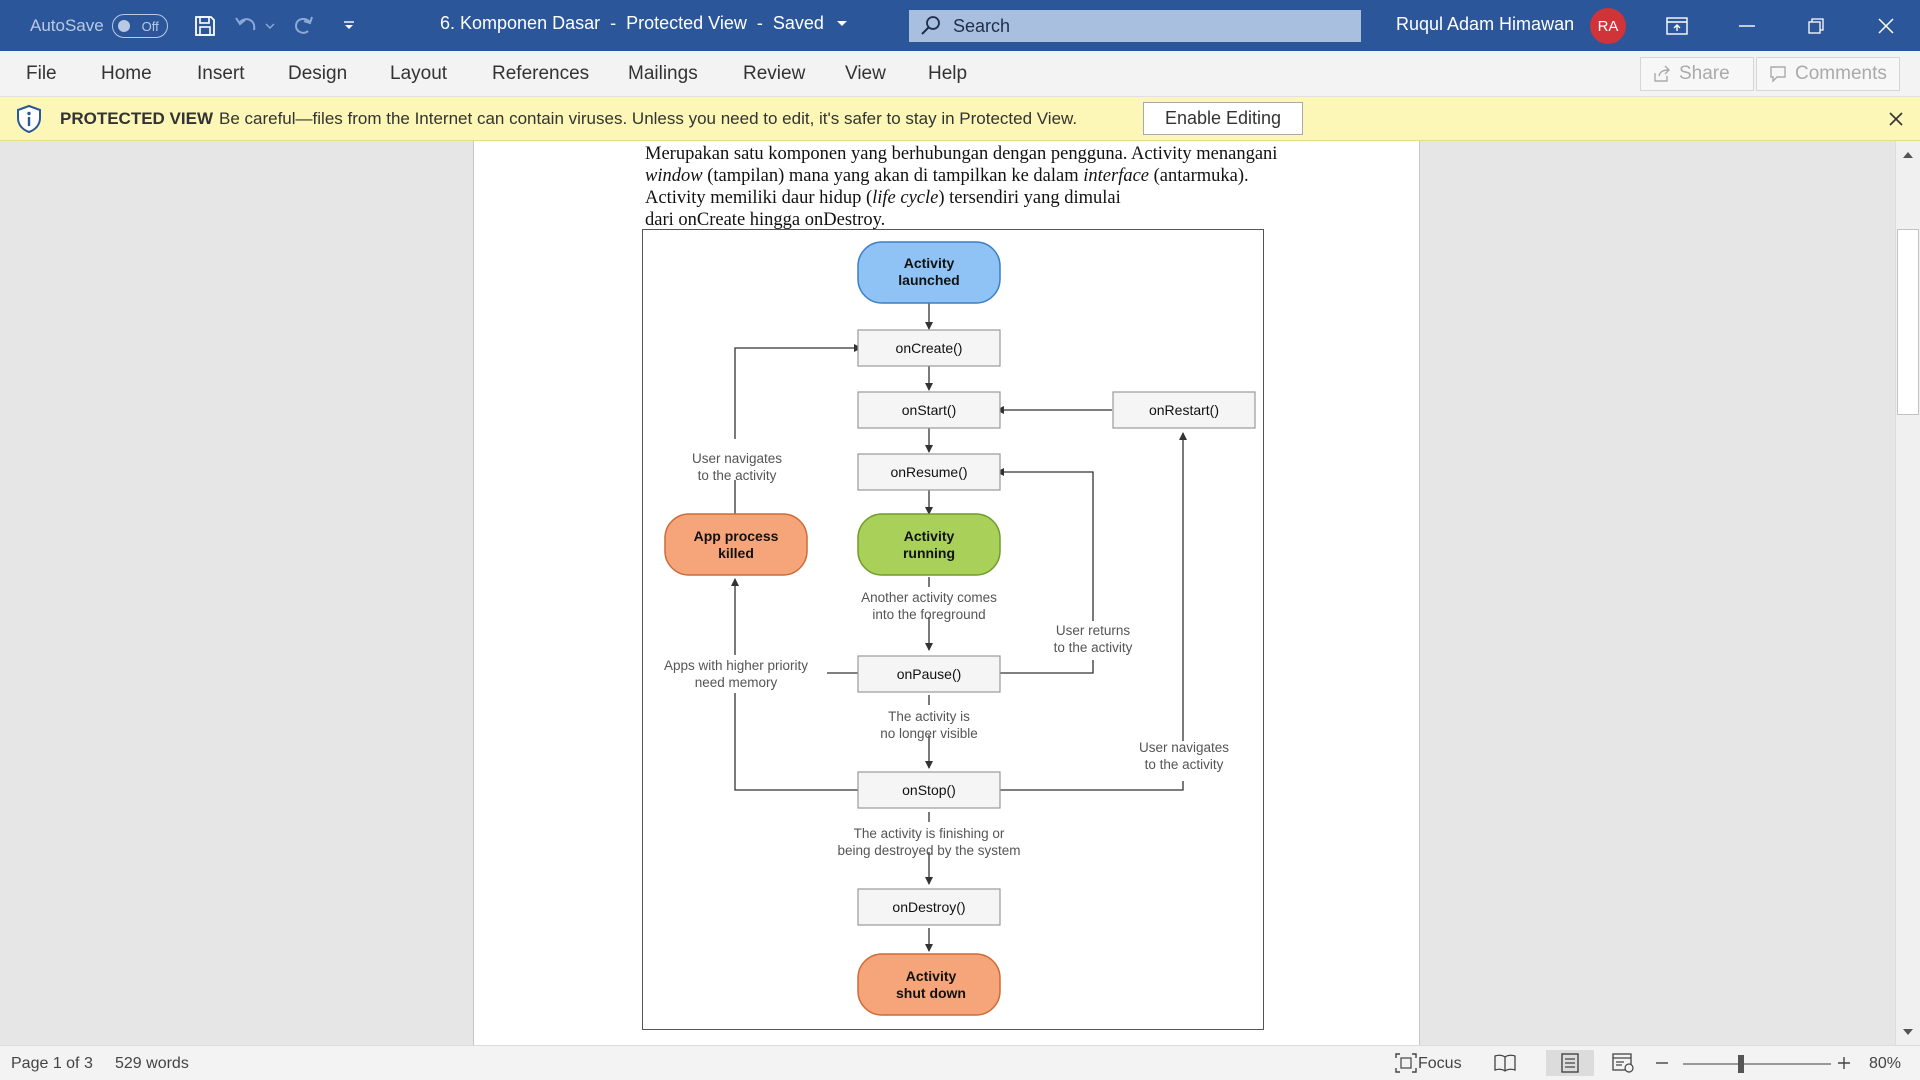  I want to click on node-activity-running: Activity running, so click(929, 544).